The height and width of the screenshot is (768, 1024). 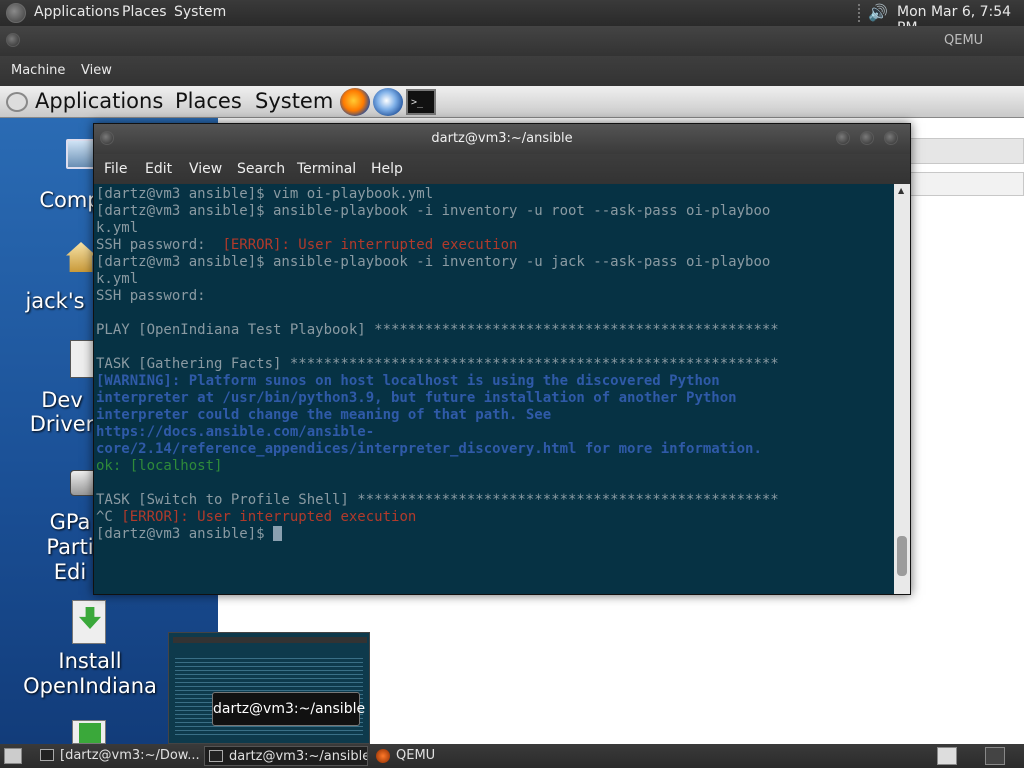 I want to click on terminal-text: https://docs.ansible.com/ansible-, so click(x=235, y=432).